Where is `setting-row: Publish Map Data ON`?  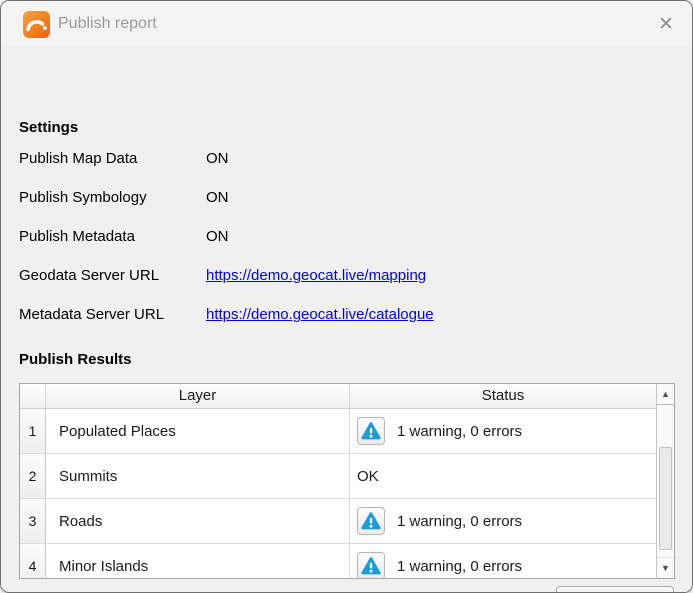
setting-row: Publish Map Data ON is located at coordinates (346, 159).